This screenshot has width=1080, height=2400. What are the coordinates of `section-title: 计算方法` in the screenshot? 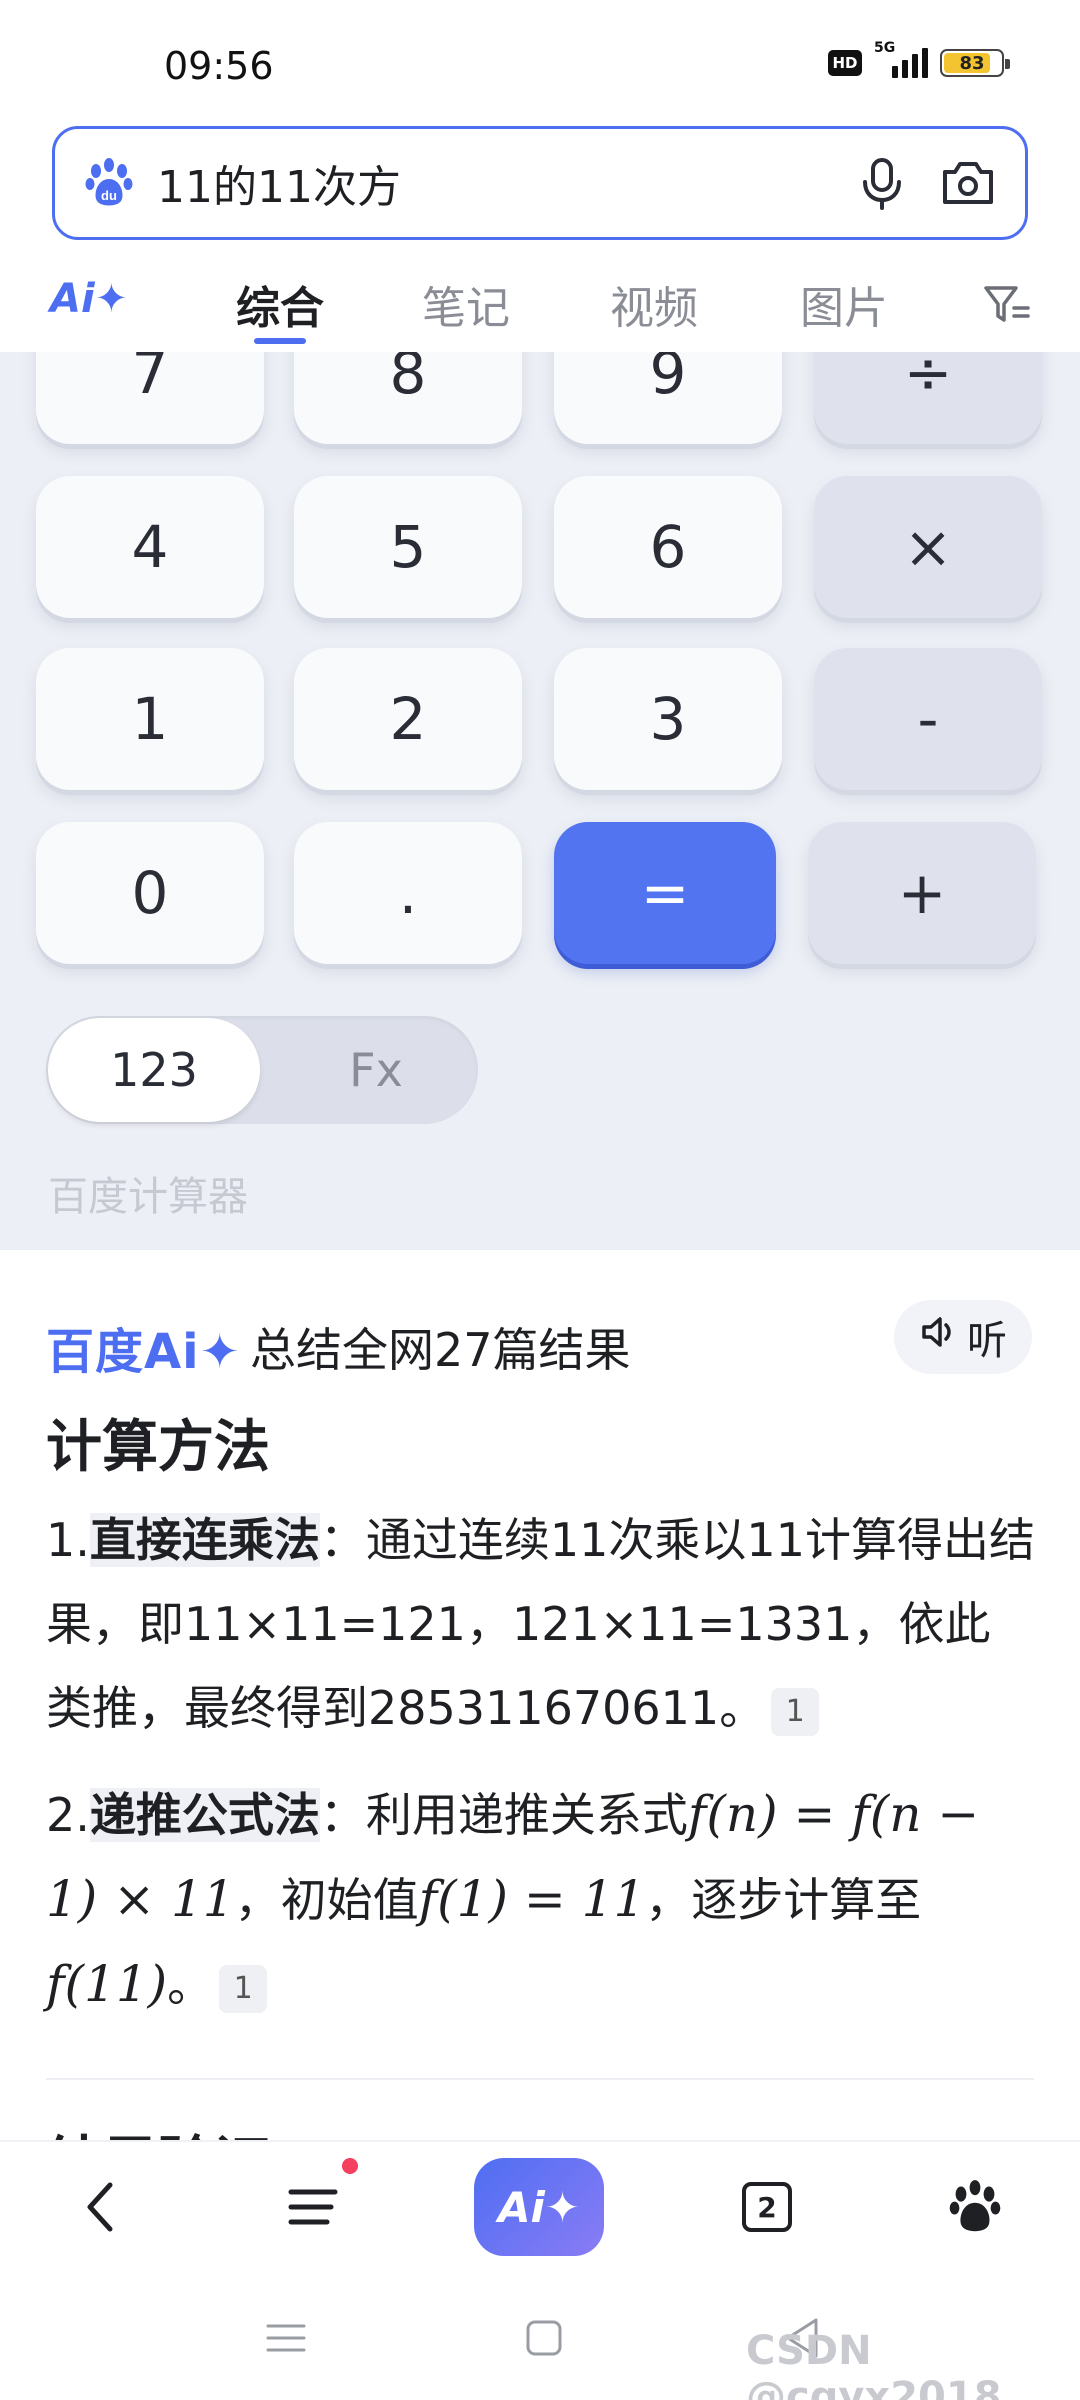 It's located at (158, 1447).